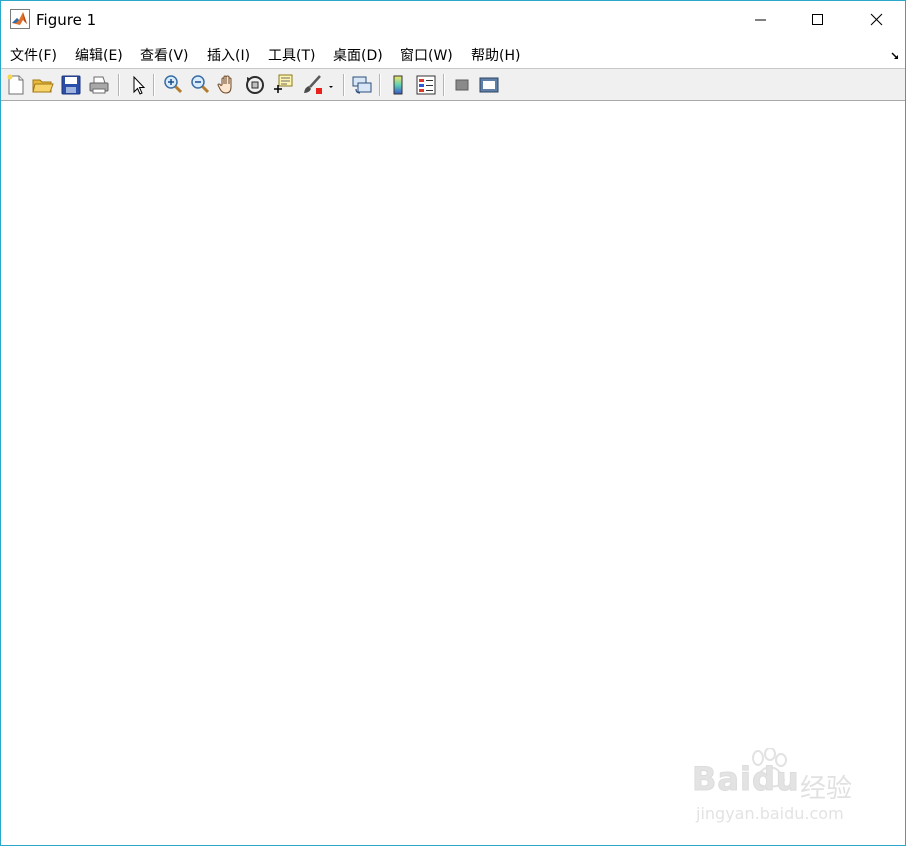 The image size is (906, 846). I want to click on open-file-icon, so click(43, 86).